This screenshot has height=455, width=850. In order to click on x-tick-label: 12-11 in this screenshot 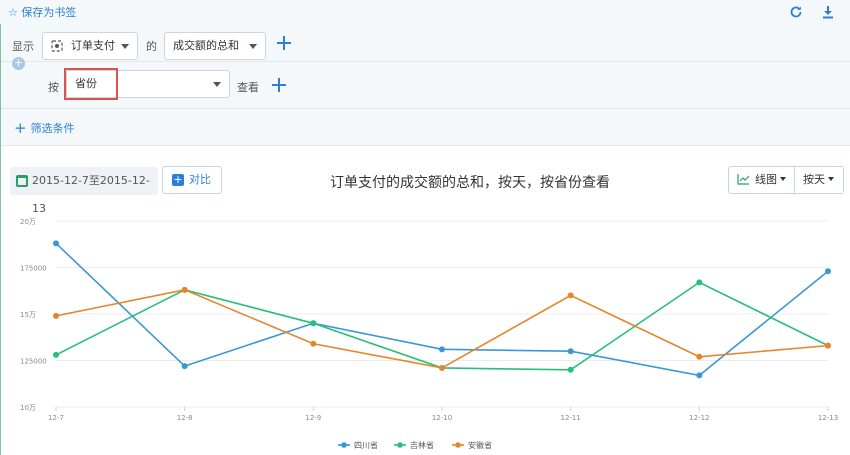, I will do `click(570, 418)`.